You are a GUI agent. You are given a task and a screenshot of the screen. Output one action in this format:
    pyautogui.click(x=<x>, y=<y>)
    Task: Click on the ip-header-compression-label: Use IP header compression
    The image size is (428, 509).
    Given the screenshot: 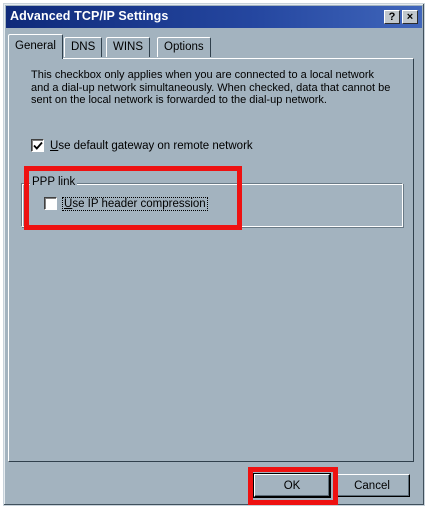 What is the action you would take?
    pyautogui.click(x=135, y=203)
    